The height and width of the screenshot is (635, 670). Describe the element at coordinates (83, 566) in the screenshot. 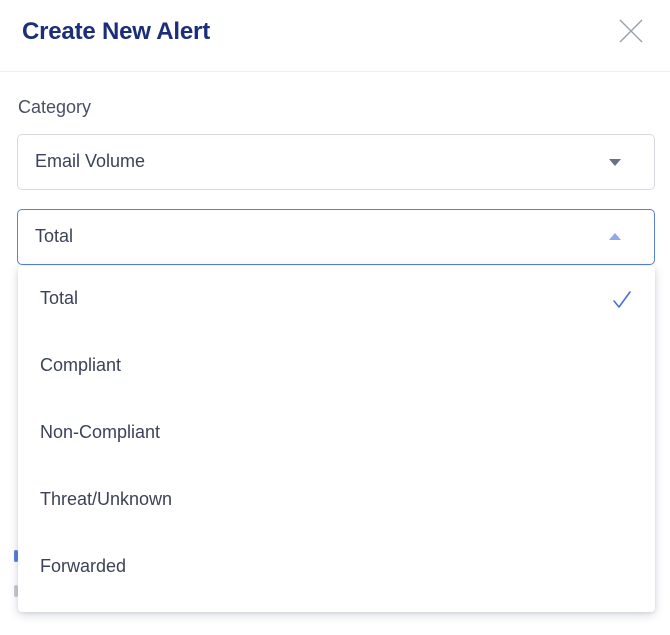

I see `option-label: Forwarded` at that location.